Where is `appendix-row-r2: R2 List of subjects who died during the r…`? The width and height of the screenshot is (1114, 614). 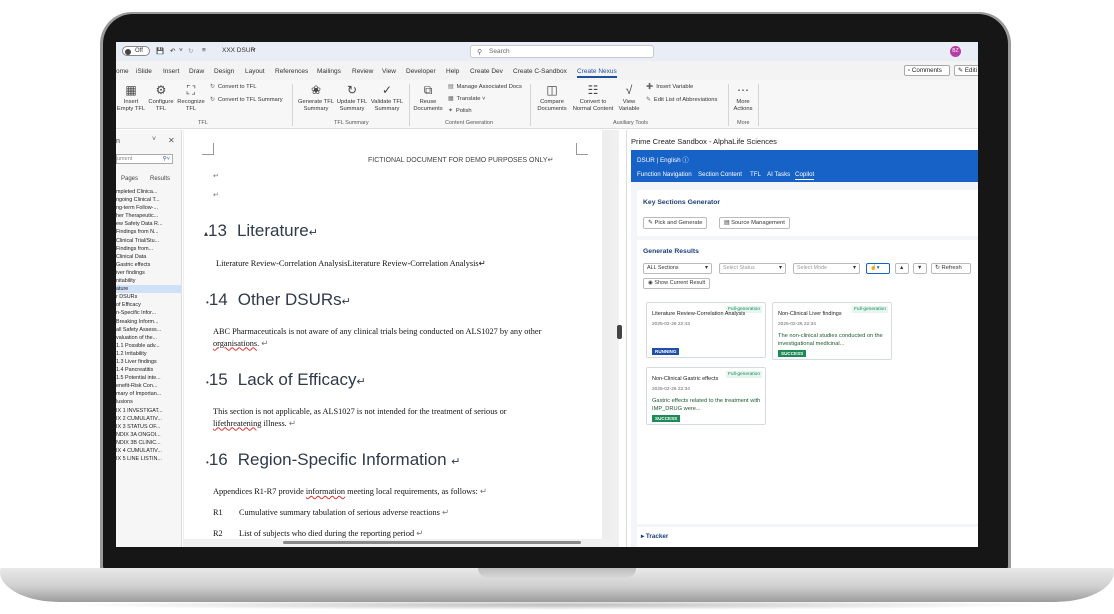
appendix-row-r2: R2 List of subjects who died during the r… is located at coordinates (318, 533).